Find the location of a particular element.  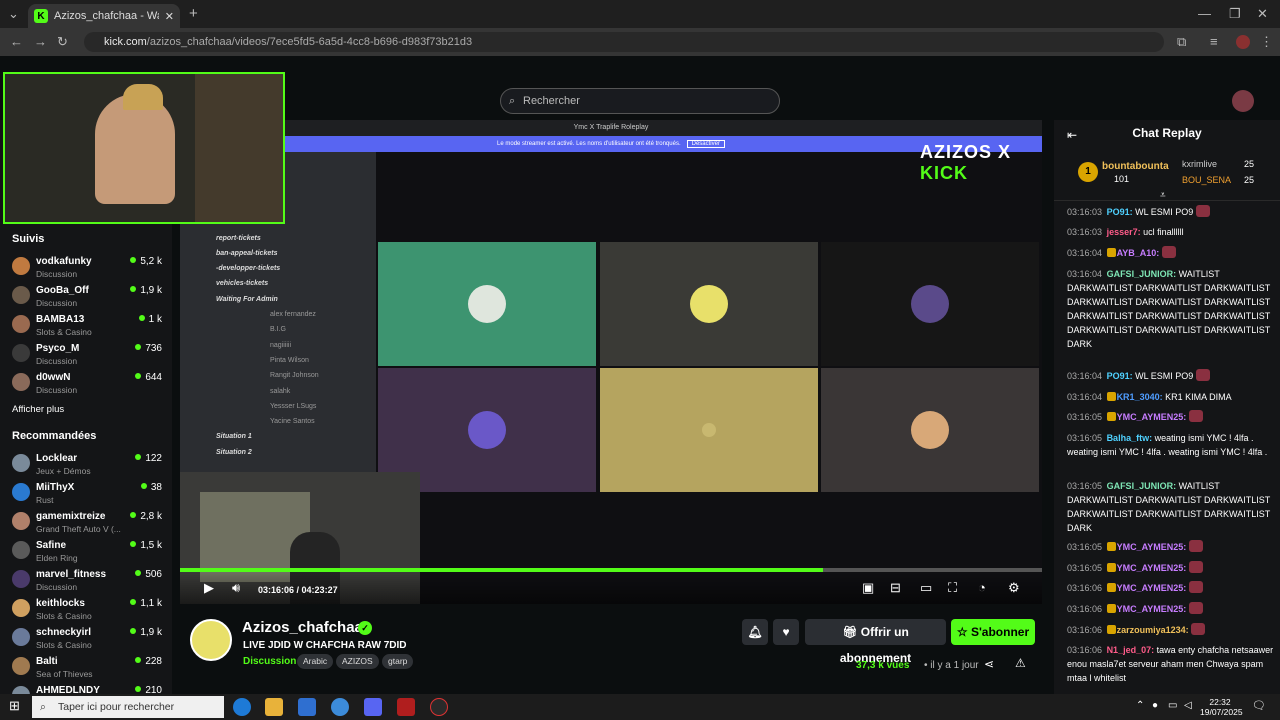

stream-category: Discussion is located at coordinates (269, 661).